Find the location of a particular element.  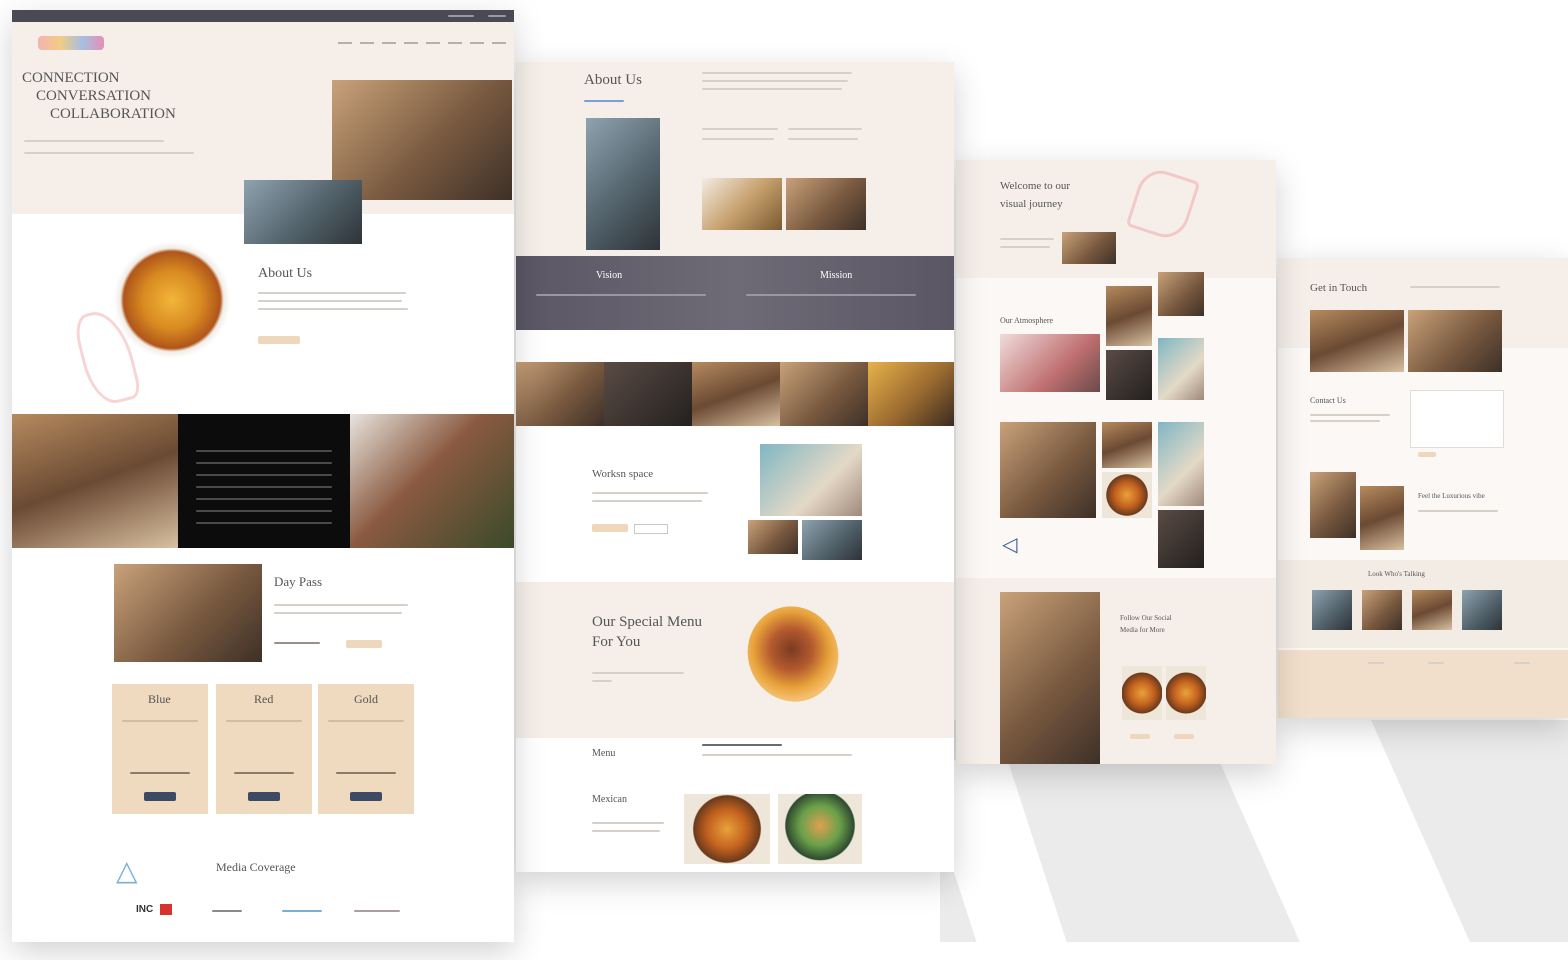

plan-select-button-gold is located at coordinates (366, 796).